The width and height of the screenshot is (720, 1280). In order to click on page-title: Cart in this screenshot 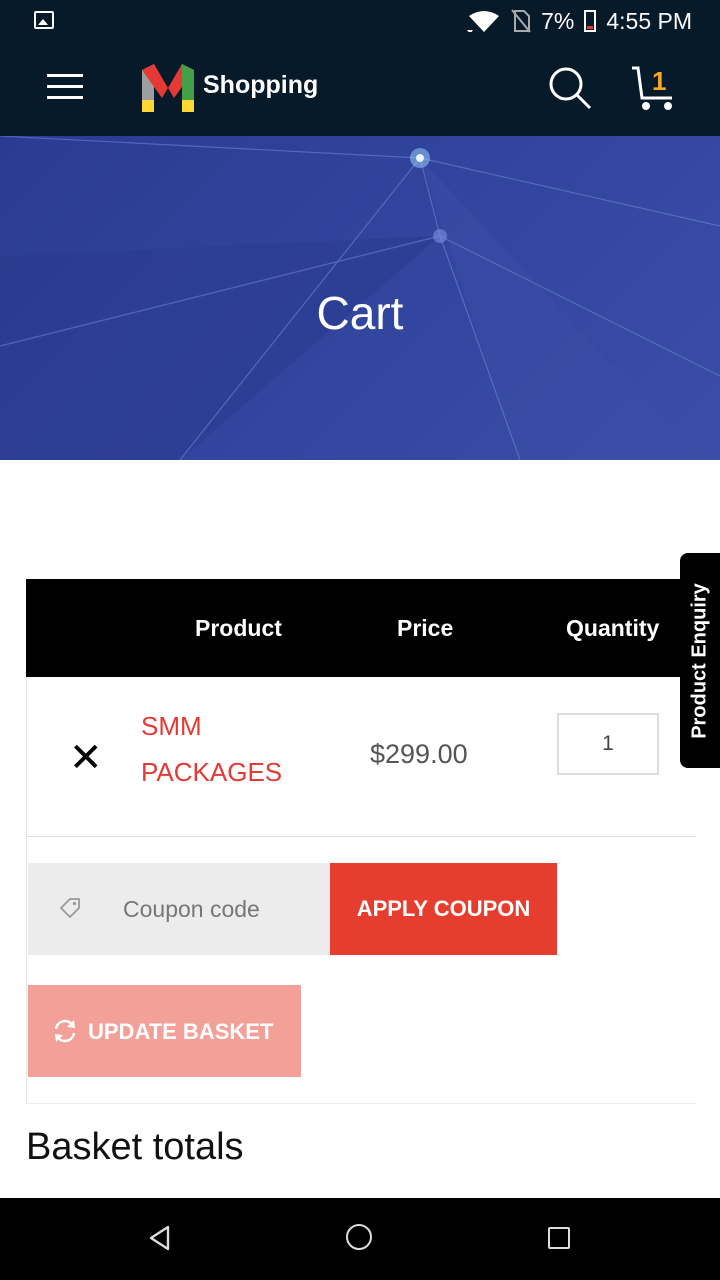, I will do `click(360, 313)`.